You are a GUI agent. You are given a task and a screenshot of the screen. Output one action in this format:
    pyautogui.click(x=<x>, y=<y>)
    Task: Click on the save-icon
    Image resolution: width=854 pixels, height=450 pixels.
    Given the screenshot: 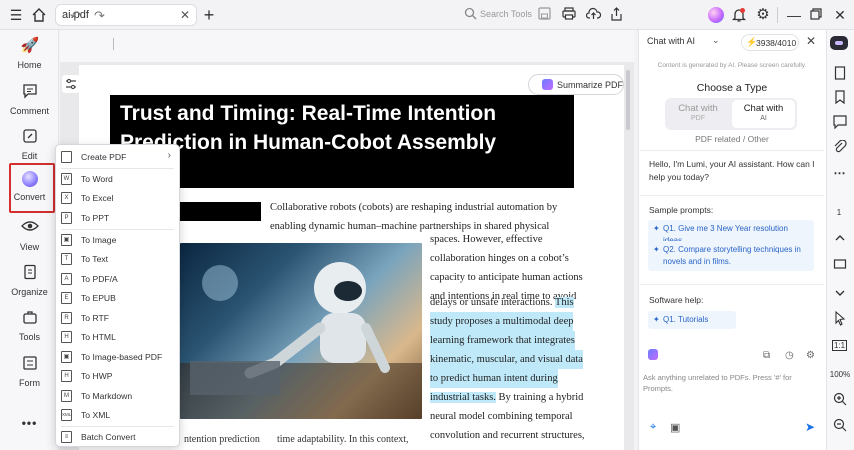 What is the action you would take?
    pyautogui.click(x=544, y=15)
    